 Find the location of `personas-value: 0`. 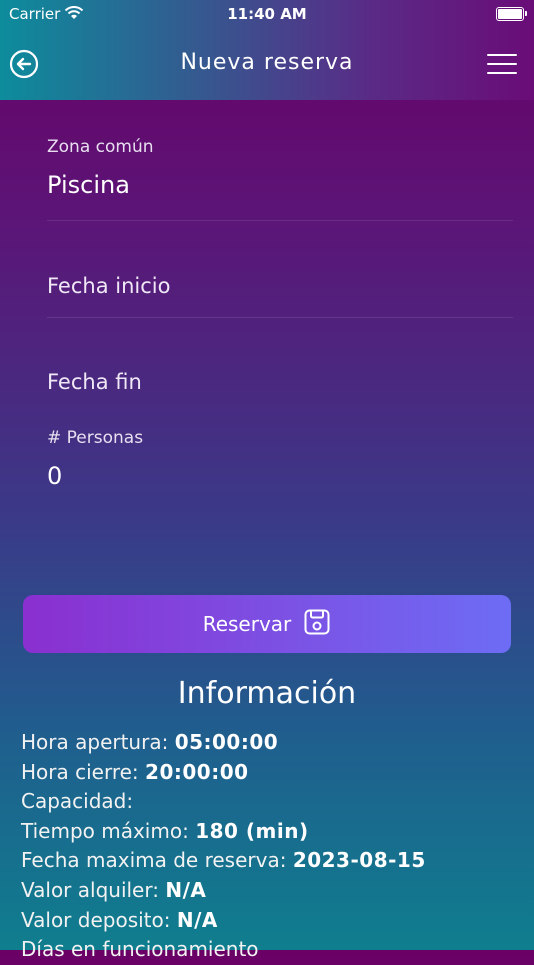

personas-value: 0 is located at coordinates (280, 476).